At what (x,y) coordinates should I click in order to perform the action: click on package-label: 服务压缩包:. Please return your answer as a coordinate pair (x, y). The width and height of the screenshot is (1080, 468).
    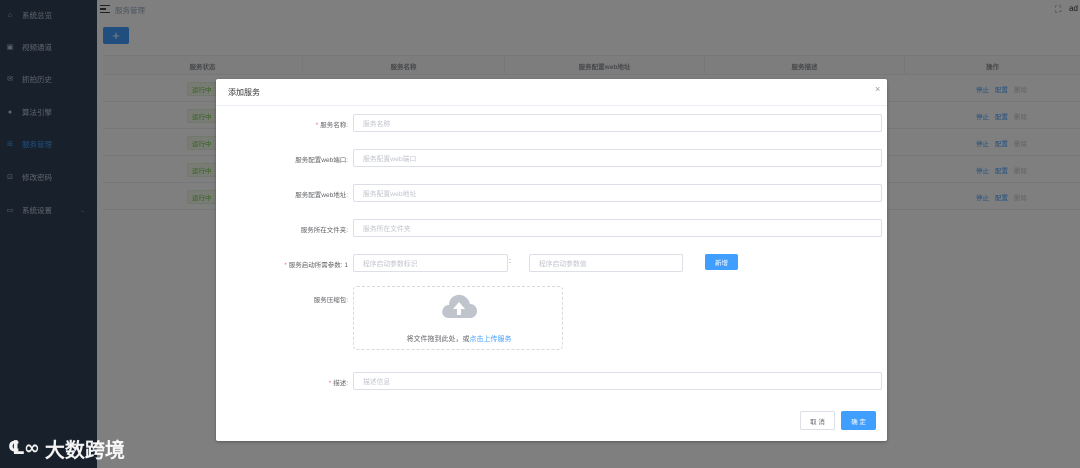
    Looking at the image, I should click on (330, 300).